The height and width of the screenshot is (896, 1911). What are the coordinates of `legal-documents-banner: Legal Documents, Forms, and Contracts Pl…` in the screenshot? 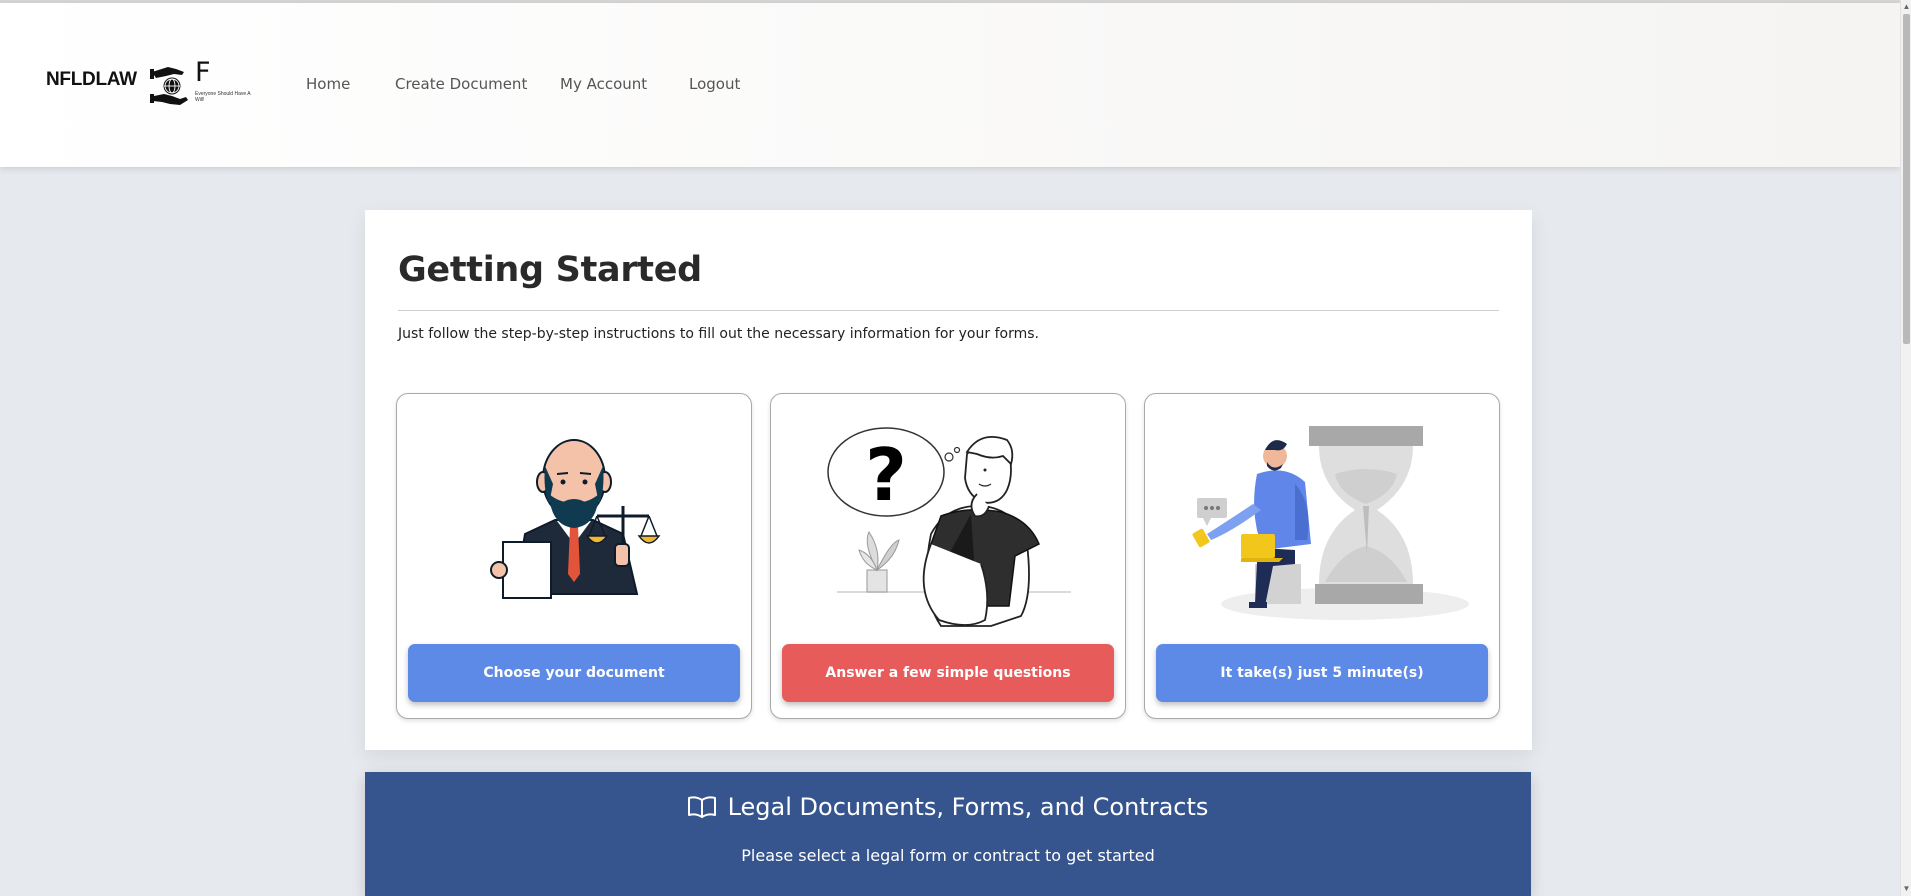 It's located at (948, 834).